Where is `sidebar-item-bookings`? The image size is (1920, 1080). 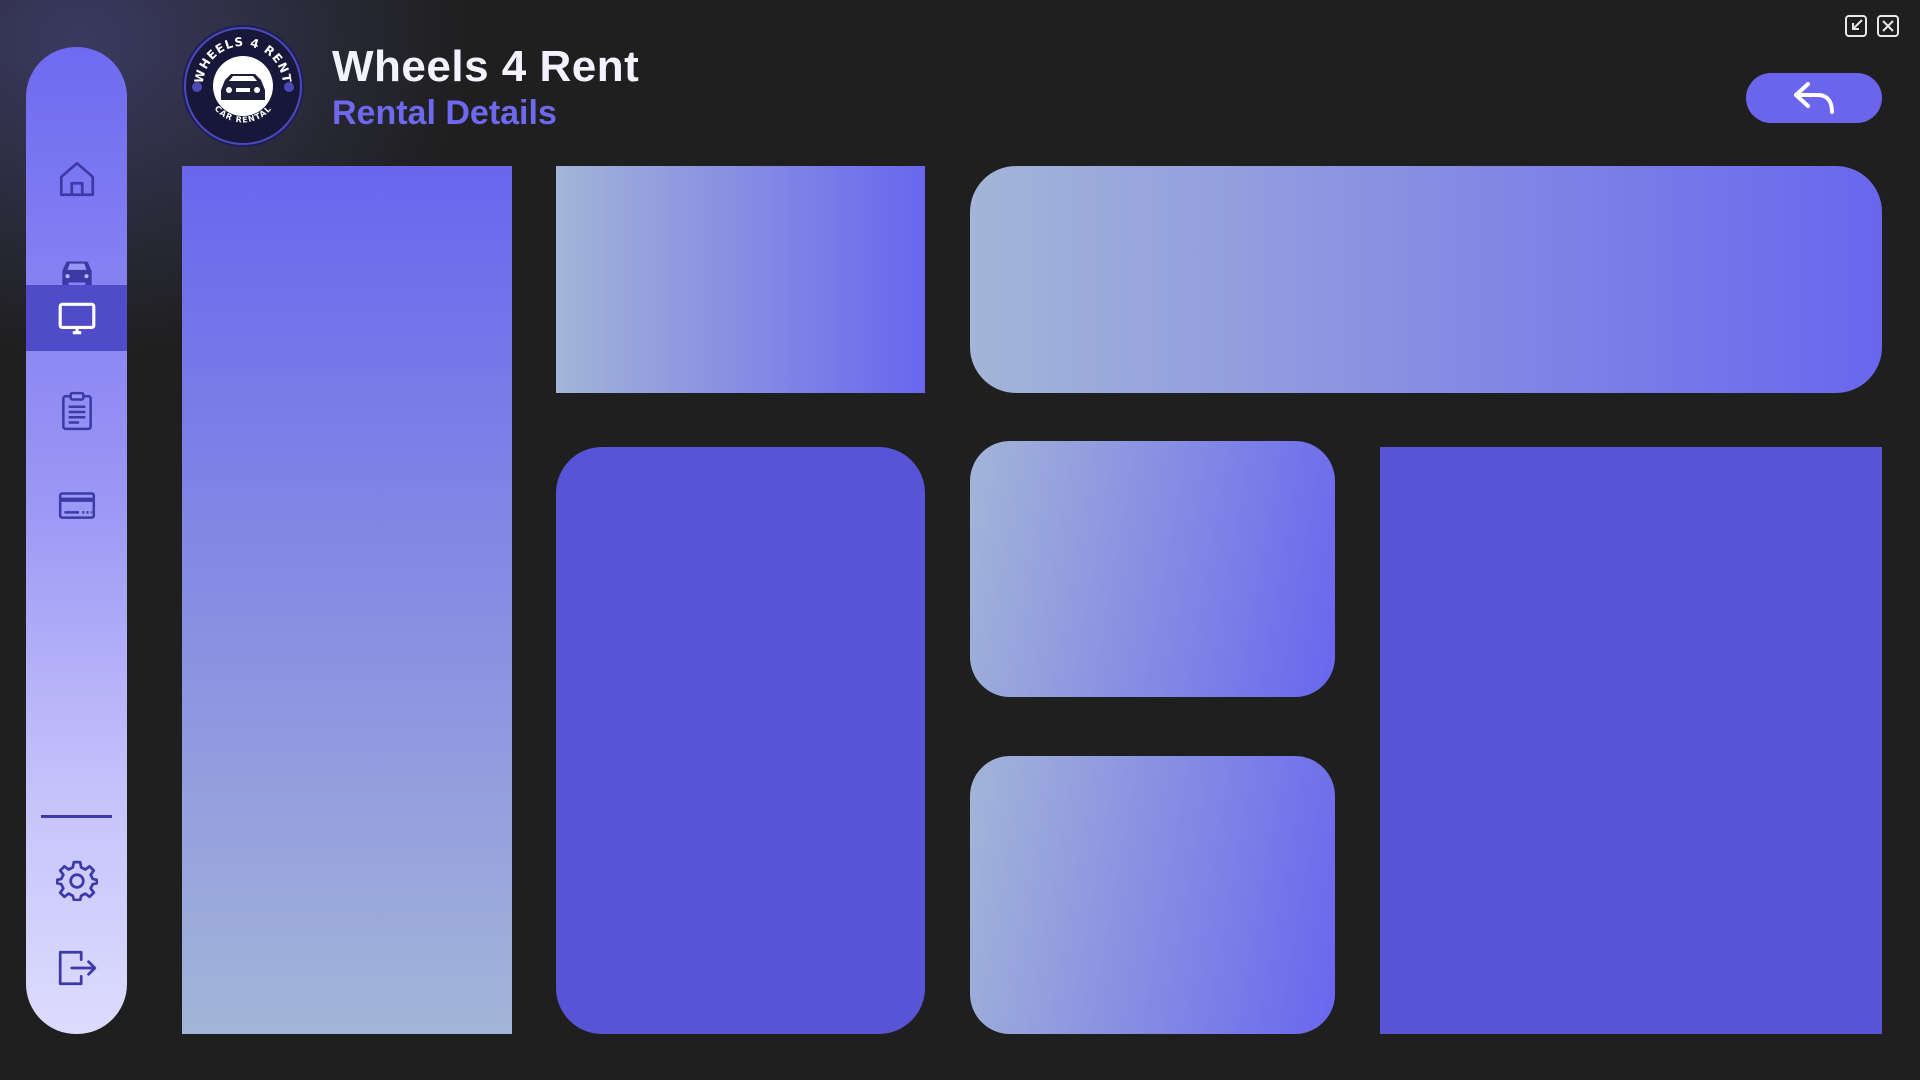 sidebar-item-bookings is located at coordinates (76, 411).